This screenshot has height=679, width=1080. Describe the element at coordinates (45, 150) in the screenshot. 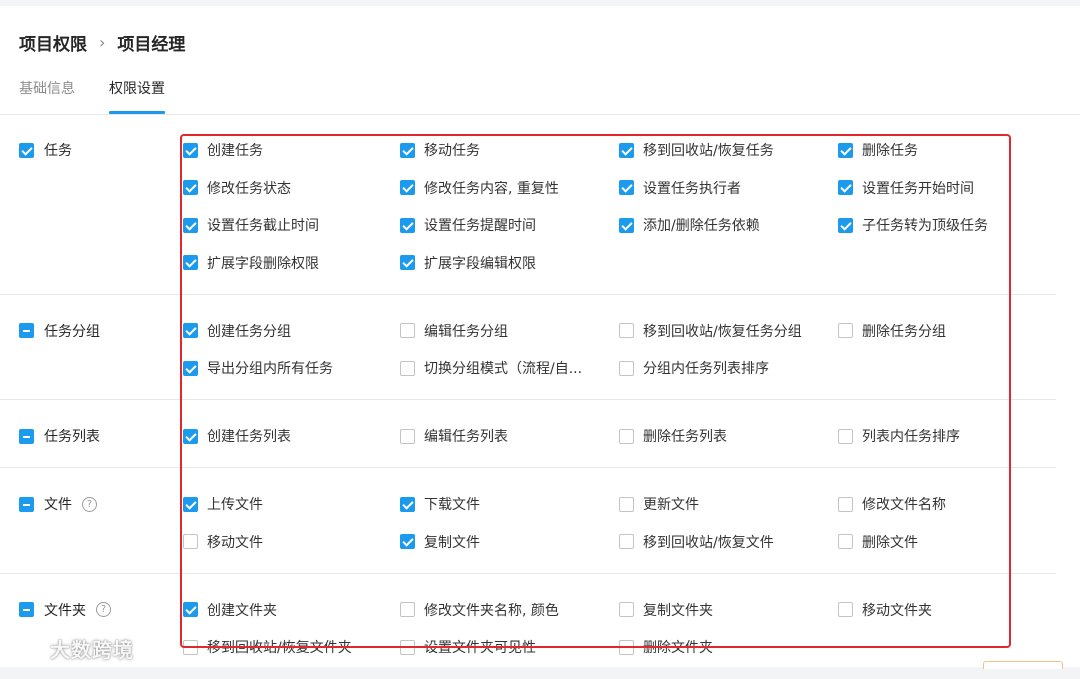

I see `group-header: 任务` at that location.